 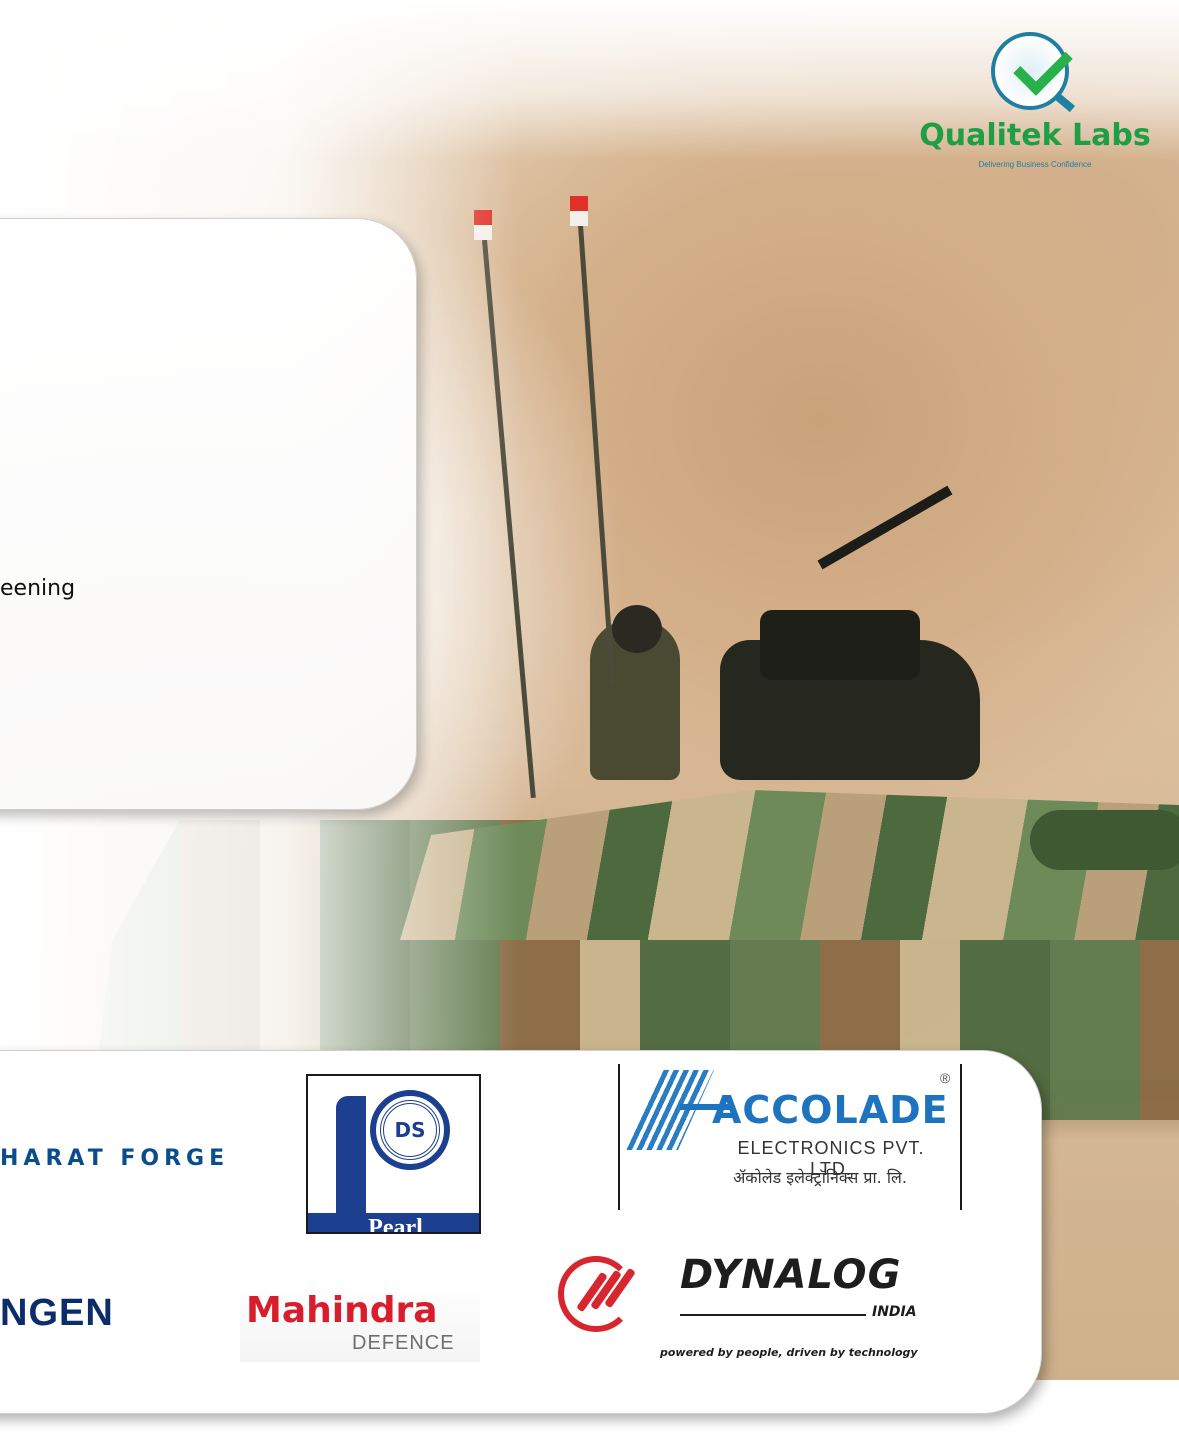 What do you see at coordinates (791, 1275) in the screenshot?
I see `dynalog-name: DYNALOG` at bounding box center [791, 1275].